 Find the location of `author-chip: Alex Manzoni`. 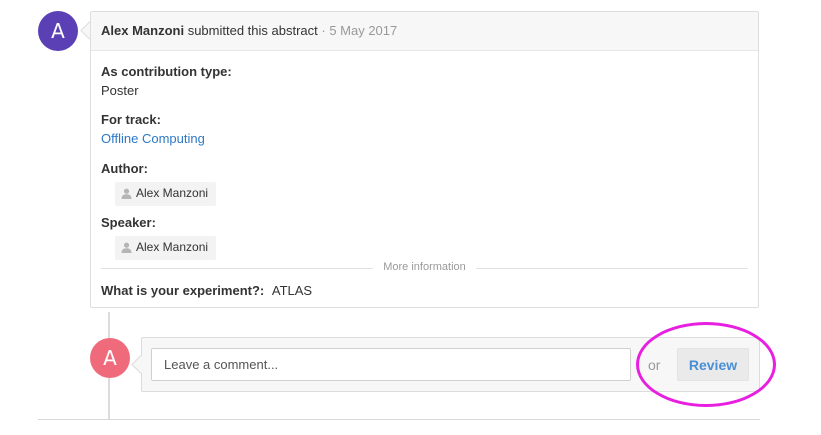

author-chip: Alex Manzoni is located at coordinates (166, 194).